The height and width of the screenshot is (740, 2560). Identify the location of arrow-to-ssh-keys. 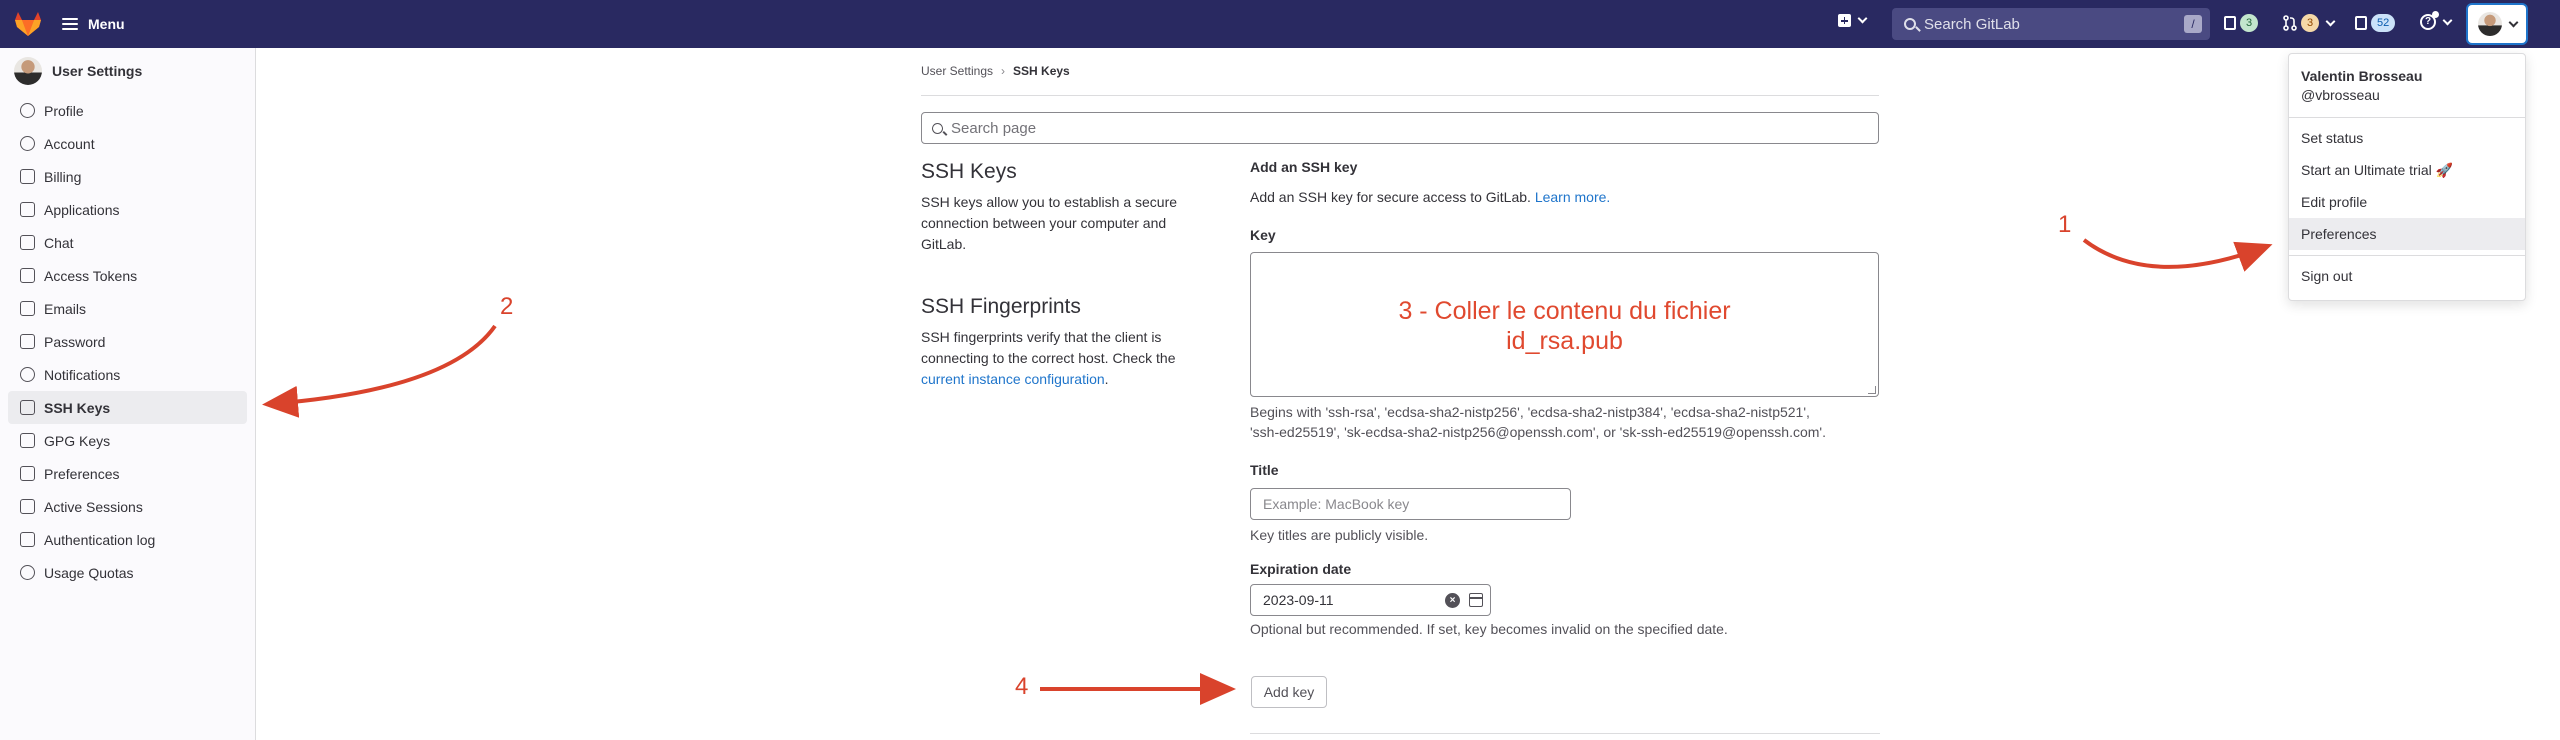
(379, 371).